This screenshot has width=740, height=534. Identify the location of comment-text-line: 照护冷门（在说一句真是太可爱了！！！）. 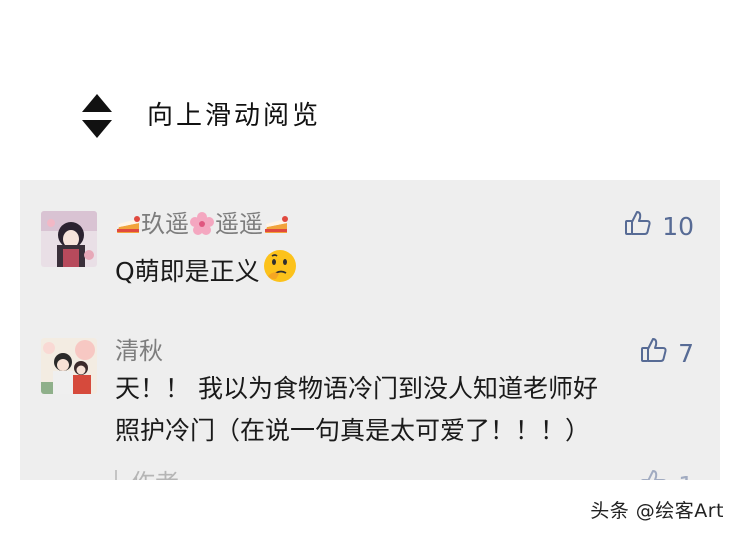
(353, 430).